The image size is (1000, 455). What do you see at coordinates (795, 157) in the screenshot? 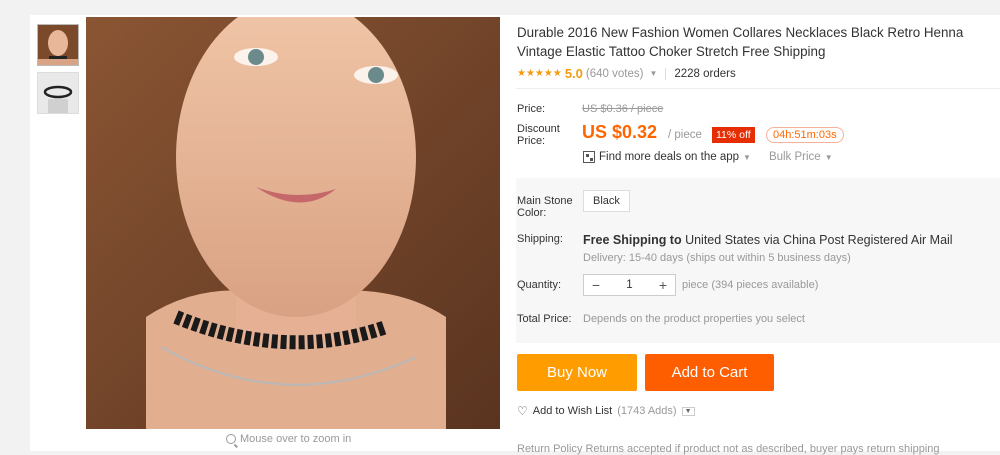
I see `bulk-price-link: Bulk Price` at bounding box center [795, 157].